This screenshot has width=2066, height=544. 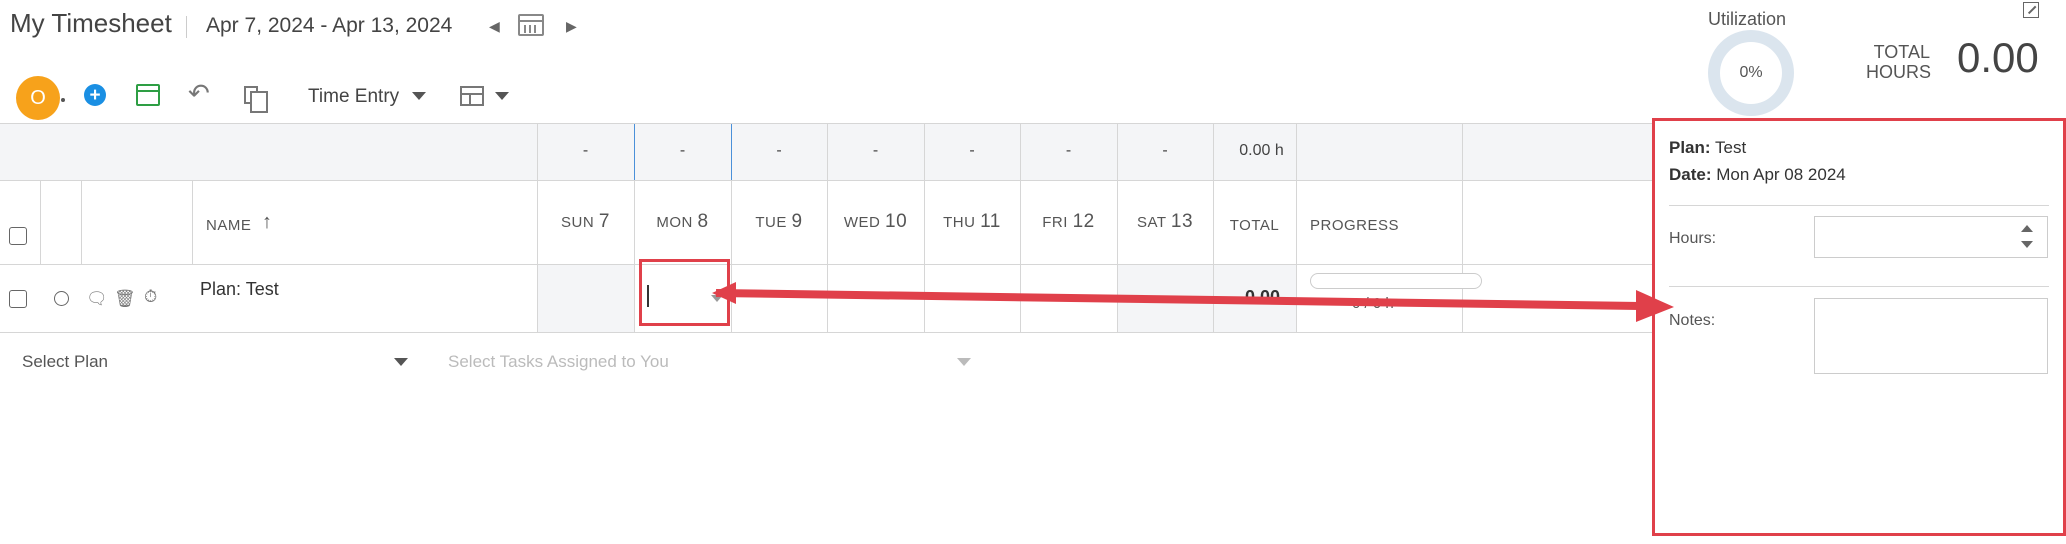 I want to click on hours-label: Hours:, so click(x=1693, y=238).